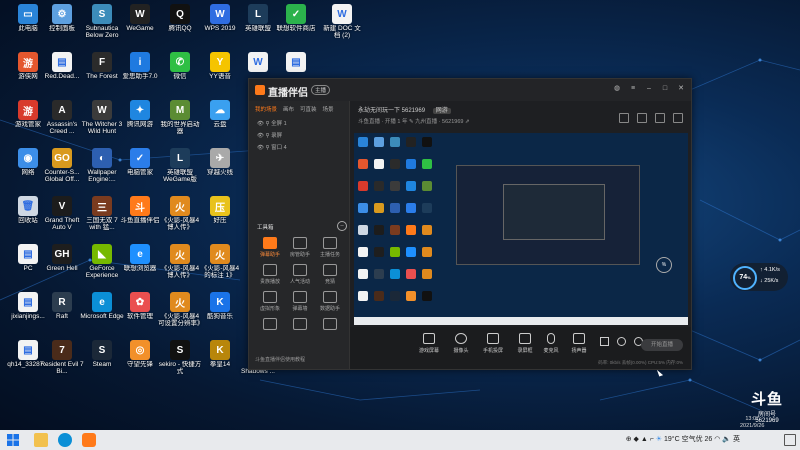 The width and height of the screenshot is (800, 450). I want to click on menu-icon: ≡, so click(633, 89).